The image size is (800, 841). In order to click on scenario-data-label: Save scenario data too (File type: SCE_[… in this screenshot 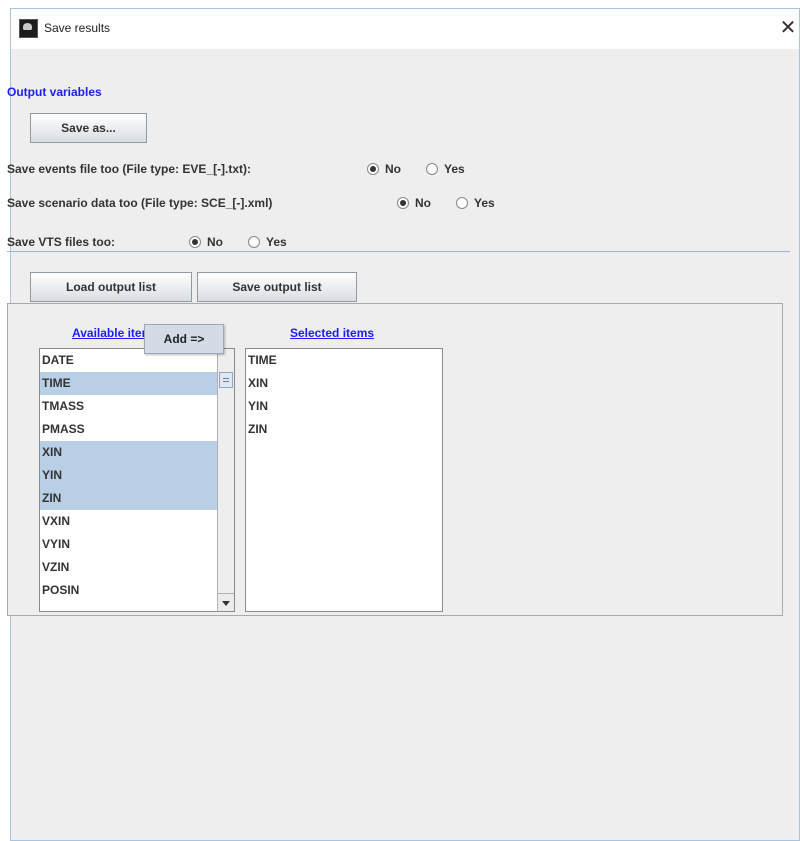, I will do `click(140, 203)`.